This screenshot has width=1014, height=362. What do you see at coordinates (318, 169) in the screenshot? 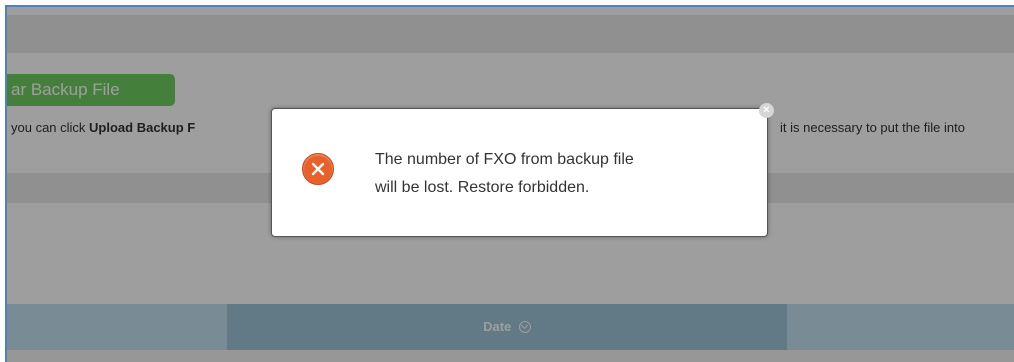
I see `error-x-icon` at bounding box center [318, 169].